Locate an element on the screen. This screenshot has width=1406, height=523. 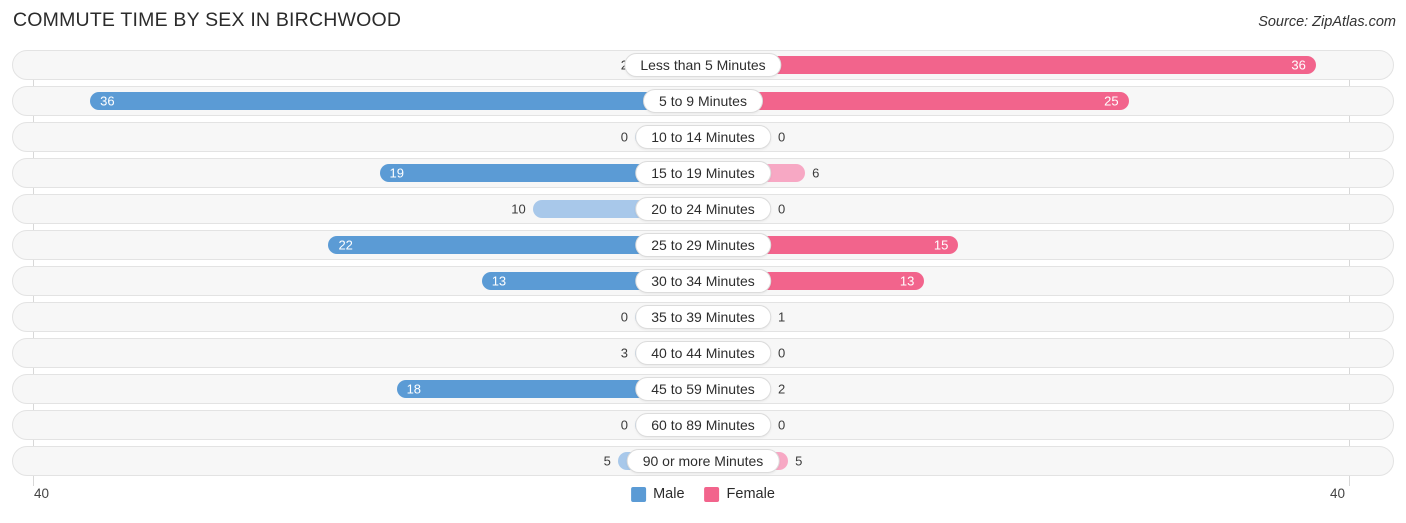
category-label-pill: 25 to 29 Minutes is located at coordinates (703, 245).